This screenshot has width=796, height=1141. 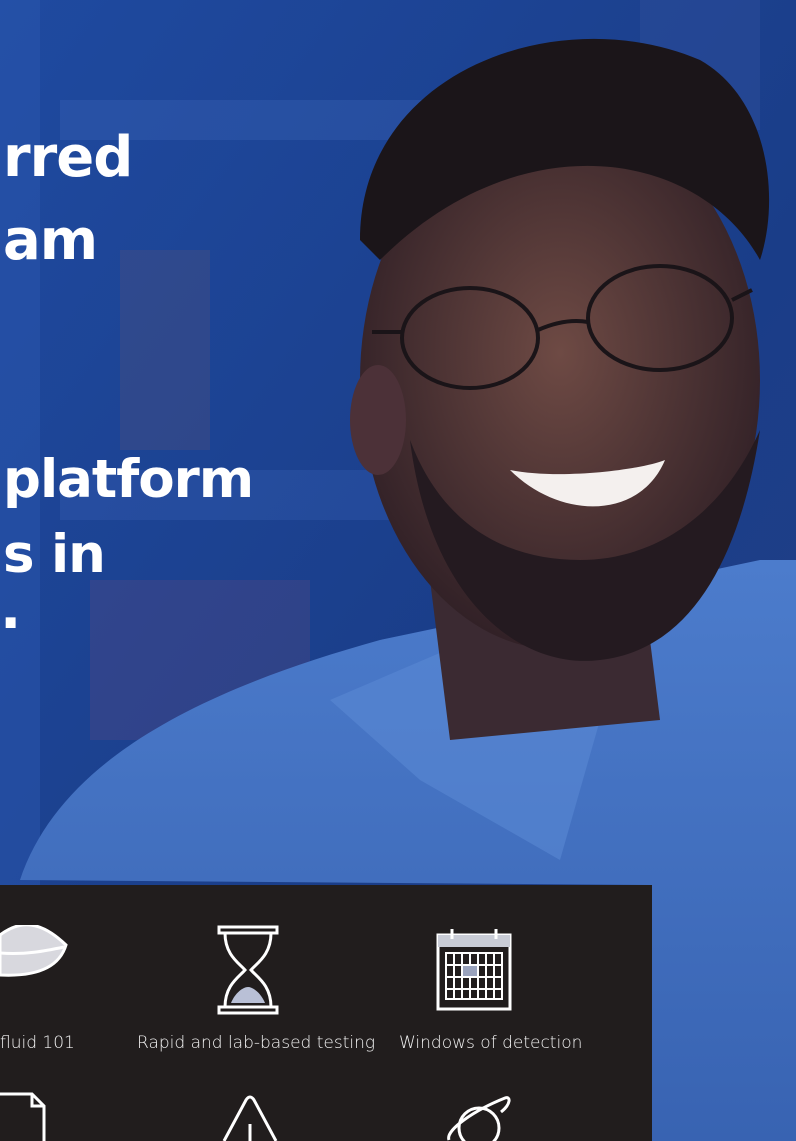 I want to click on warning-icon, so click(x=250, y=1118).